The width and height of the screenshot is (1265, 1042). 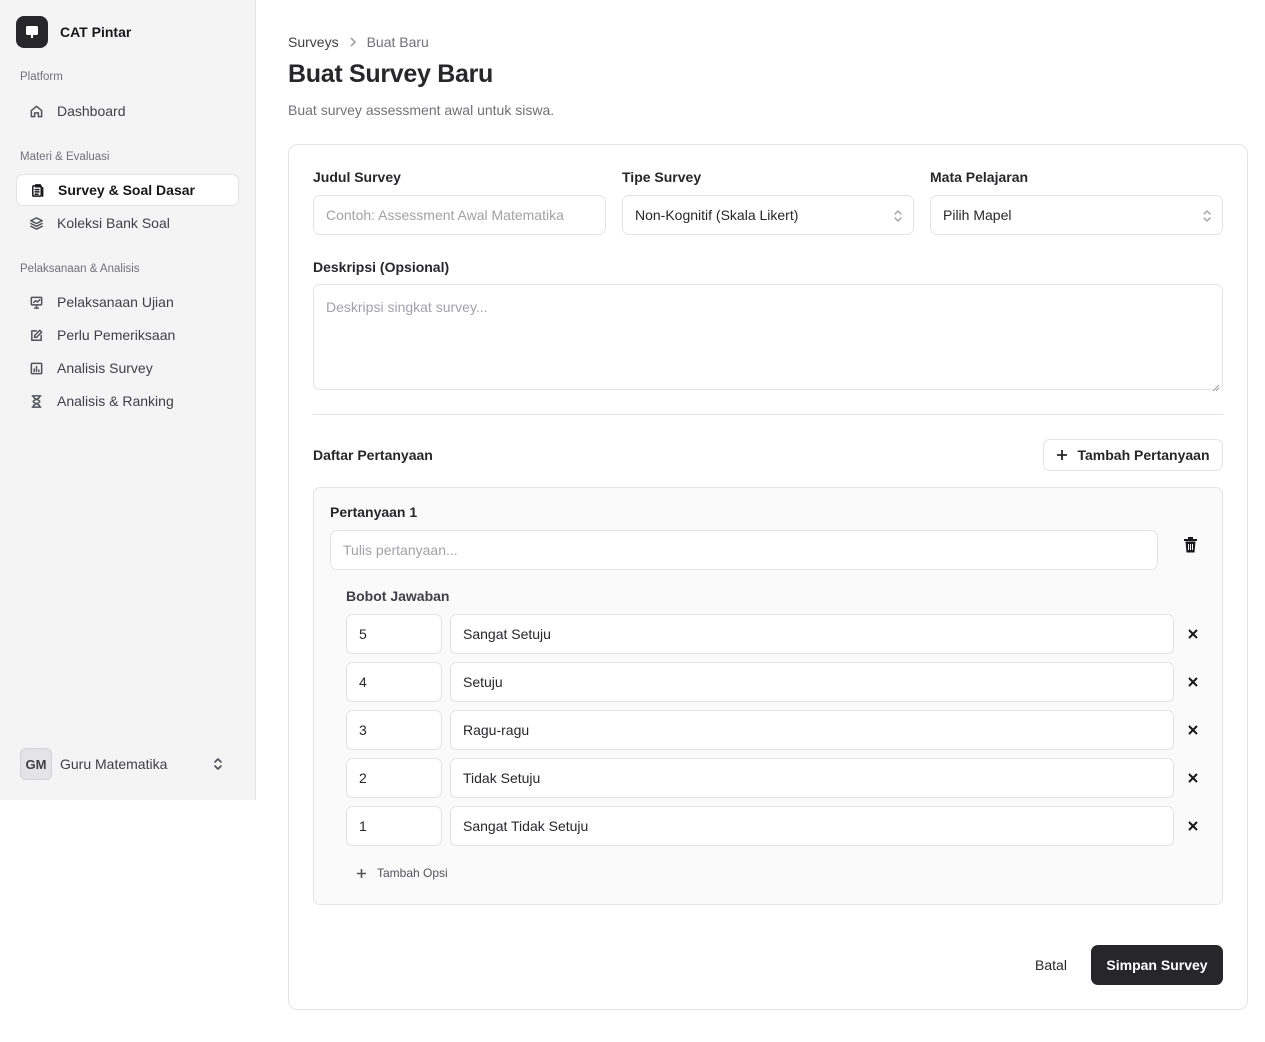 What do you see at coordinates (1051, 965) in the screenshot?
I see `cancel-button: Batal` at bounding box center [1051, 965].